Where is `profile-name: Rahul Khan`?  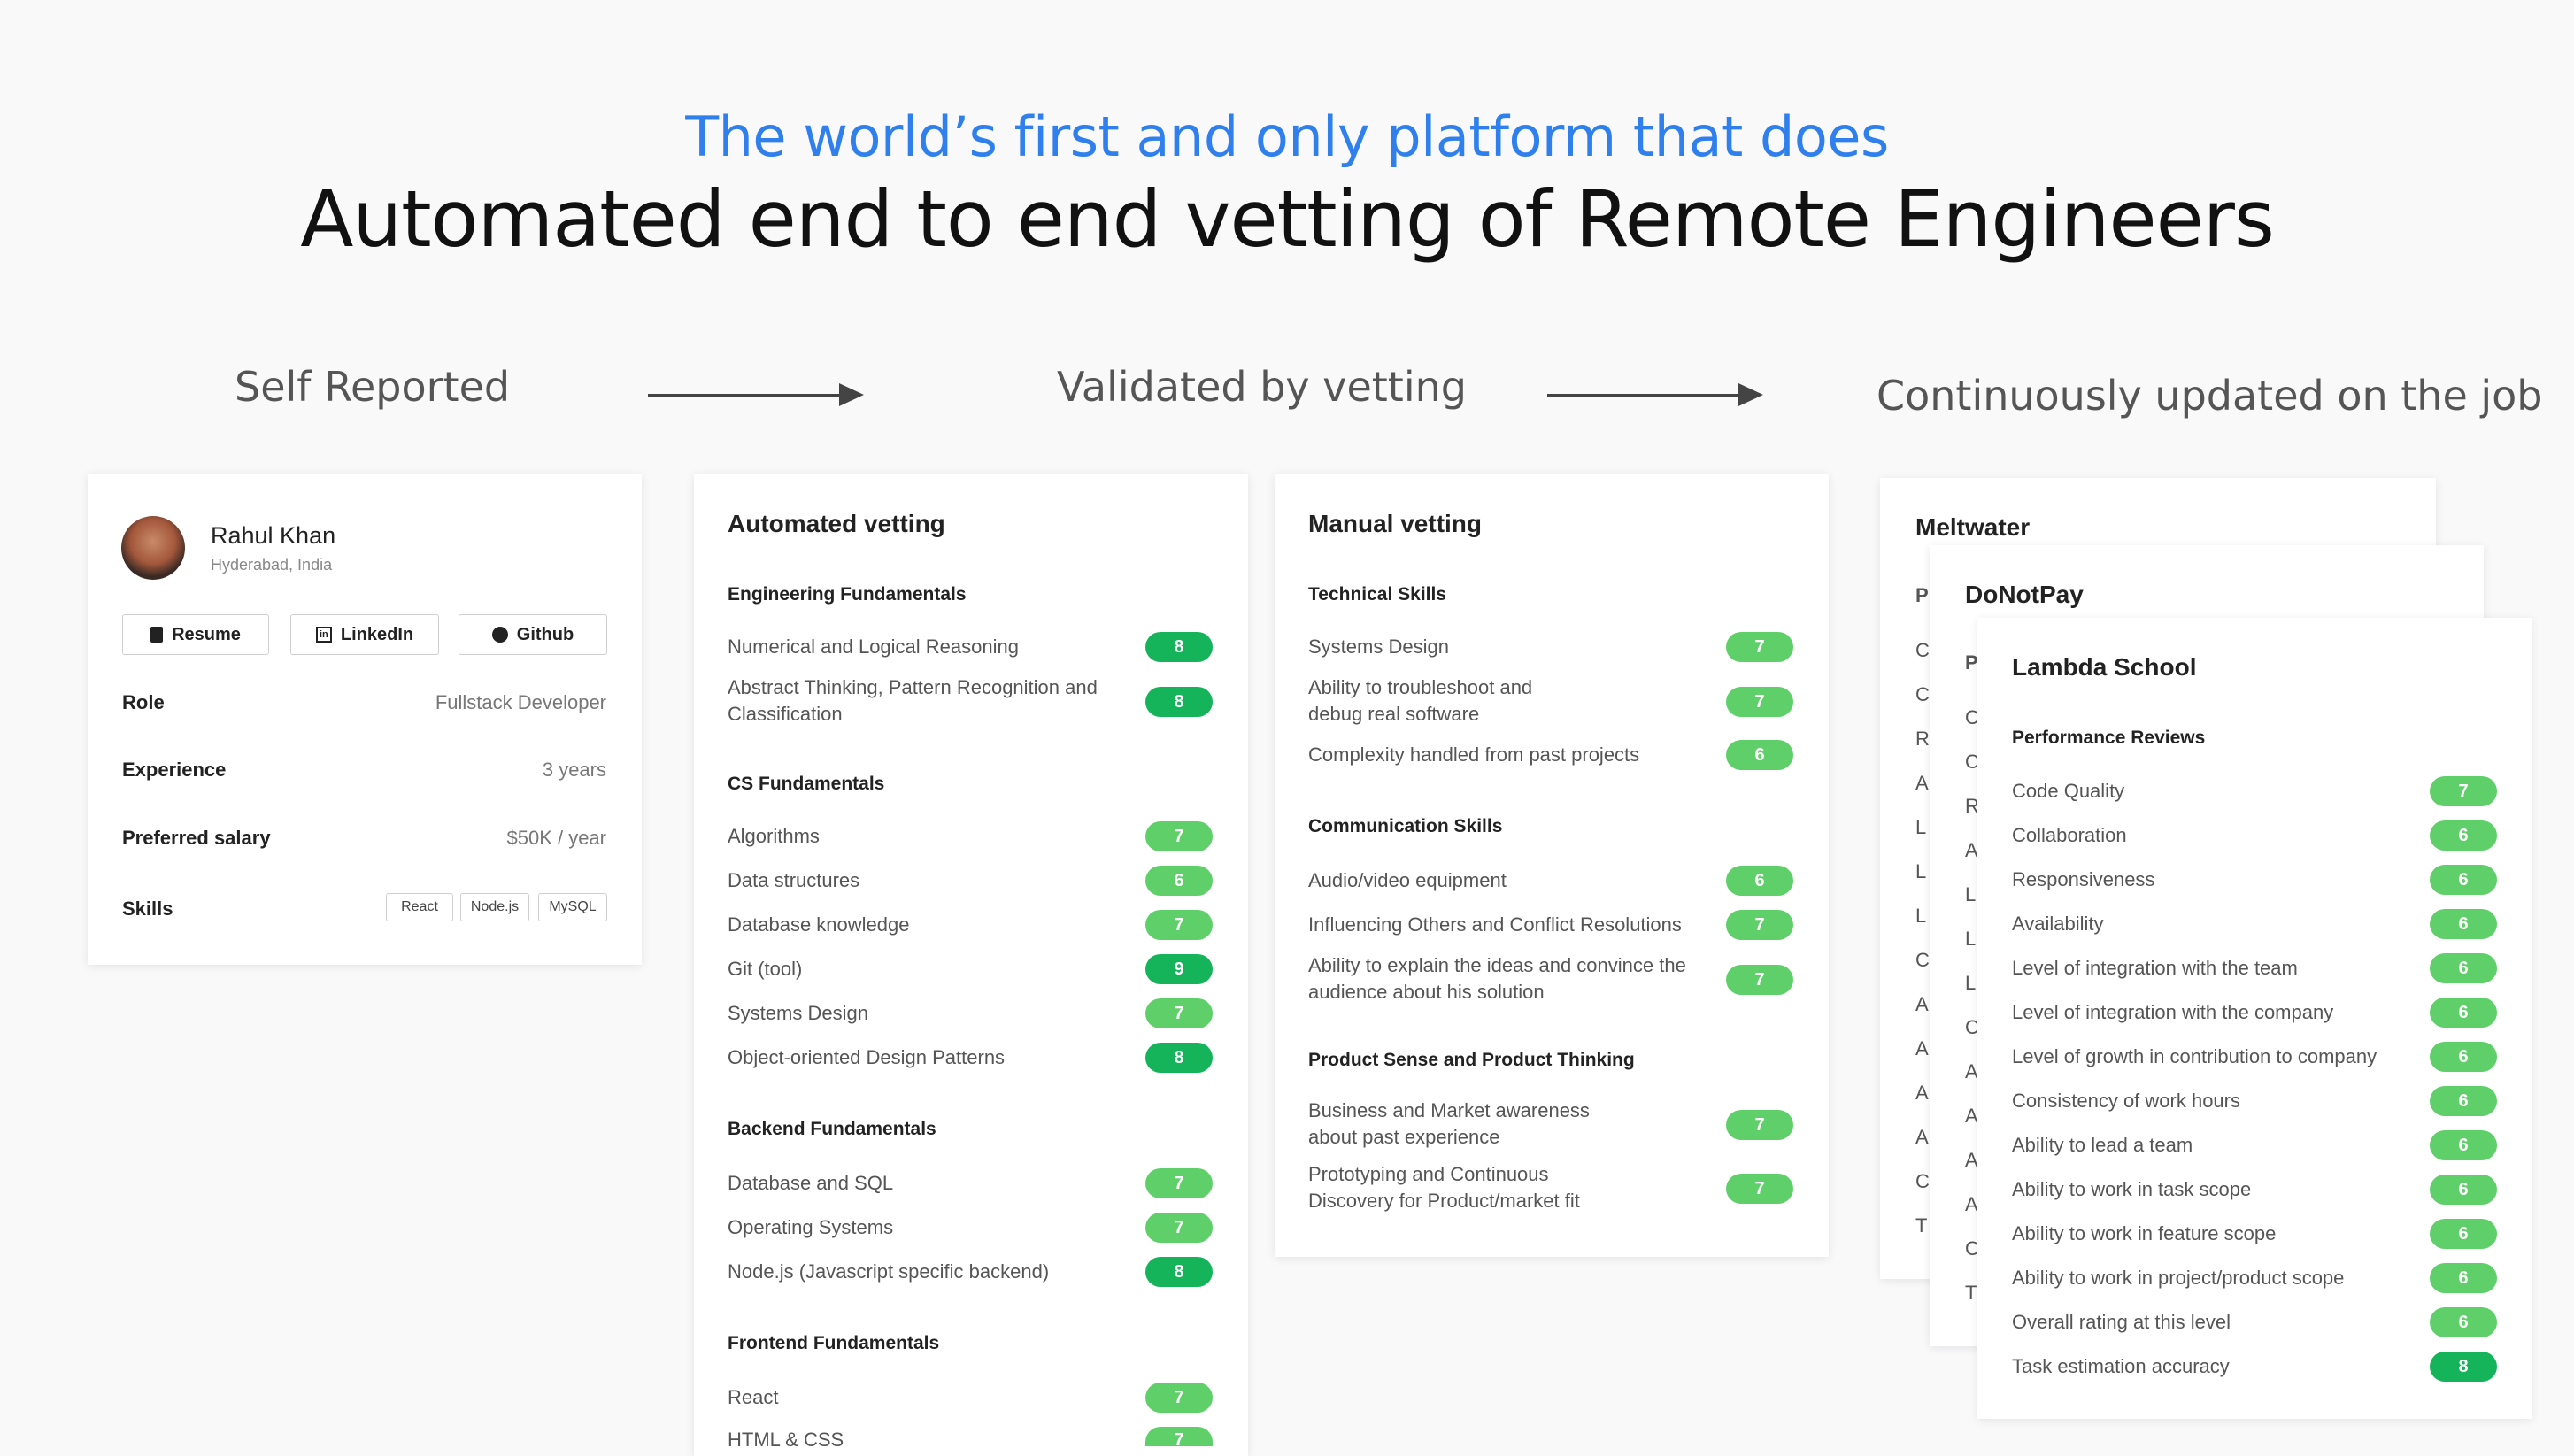
profile-name: Rahul Khan is located at coordinates (273, 535).